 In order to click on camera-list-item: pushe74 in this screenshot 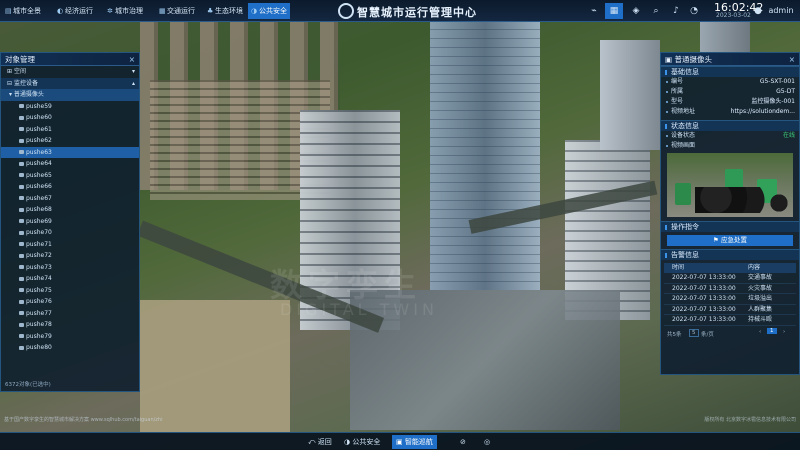, I will do `click(70, 279)`.